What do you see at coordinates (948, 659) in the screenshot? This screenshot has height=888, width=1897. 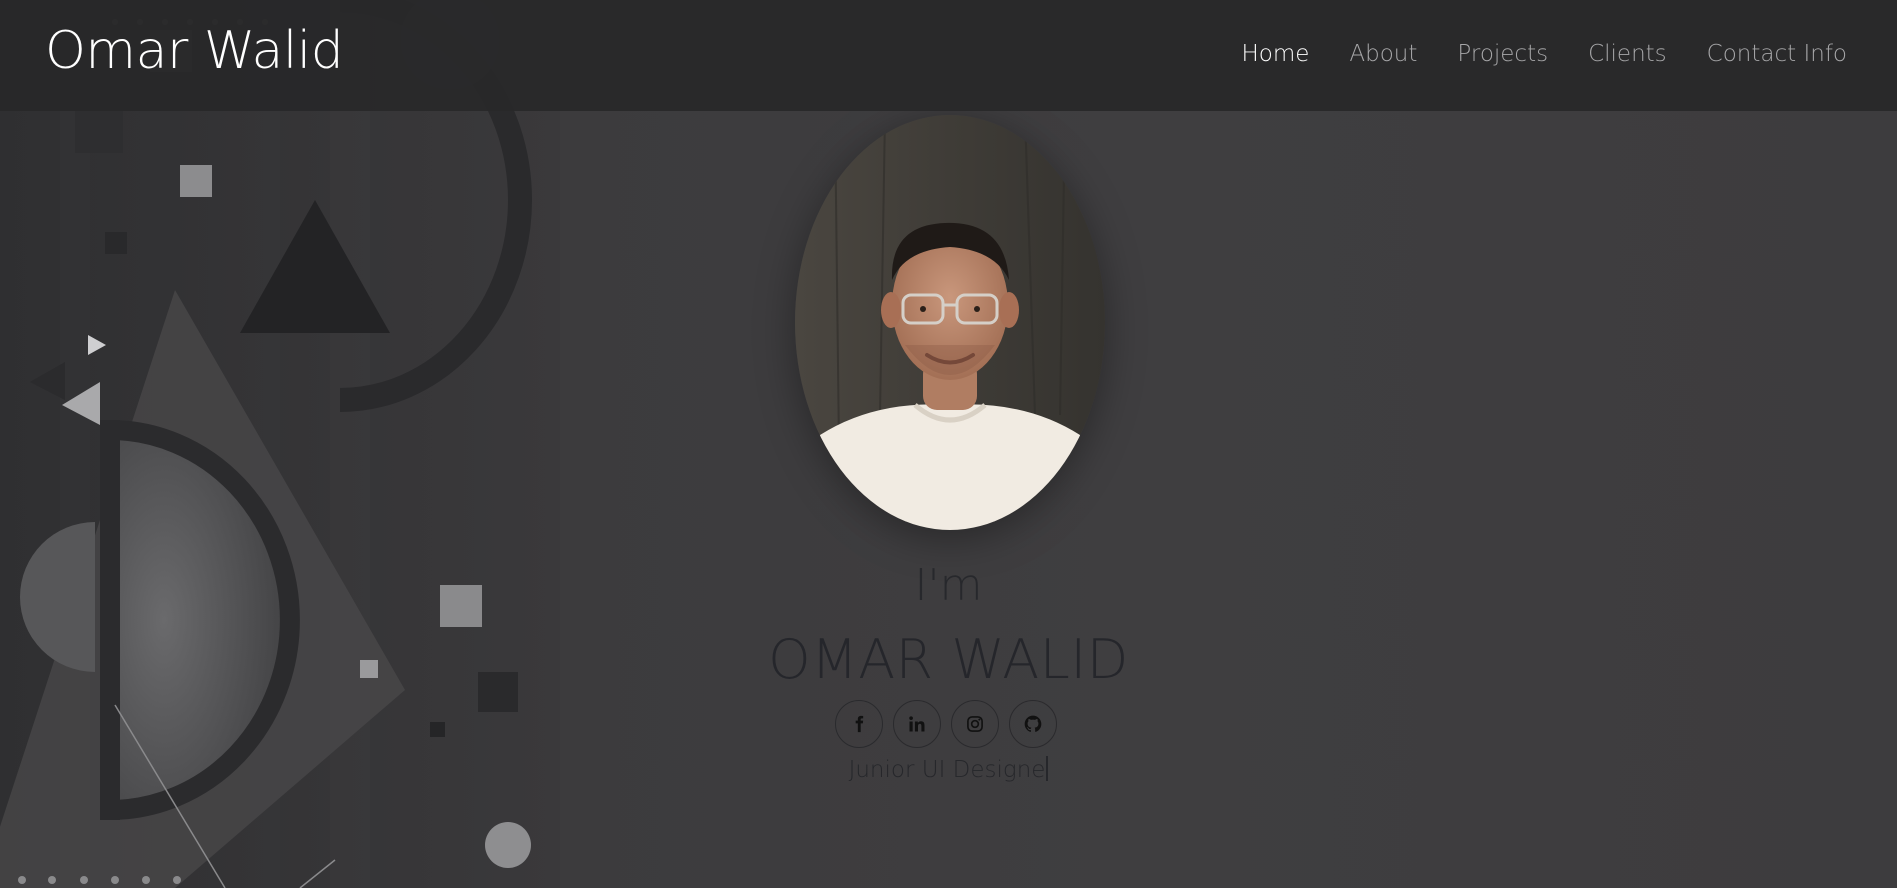 I see `hero-name-heading: OMAR WALID` at bounding box center [948, 659].